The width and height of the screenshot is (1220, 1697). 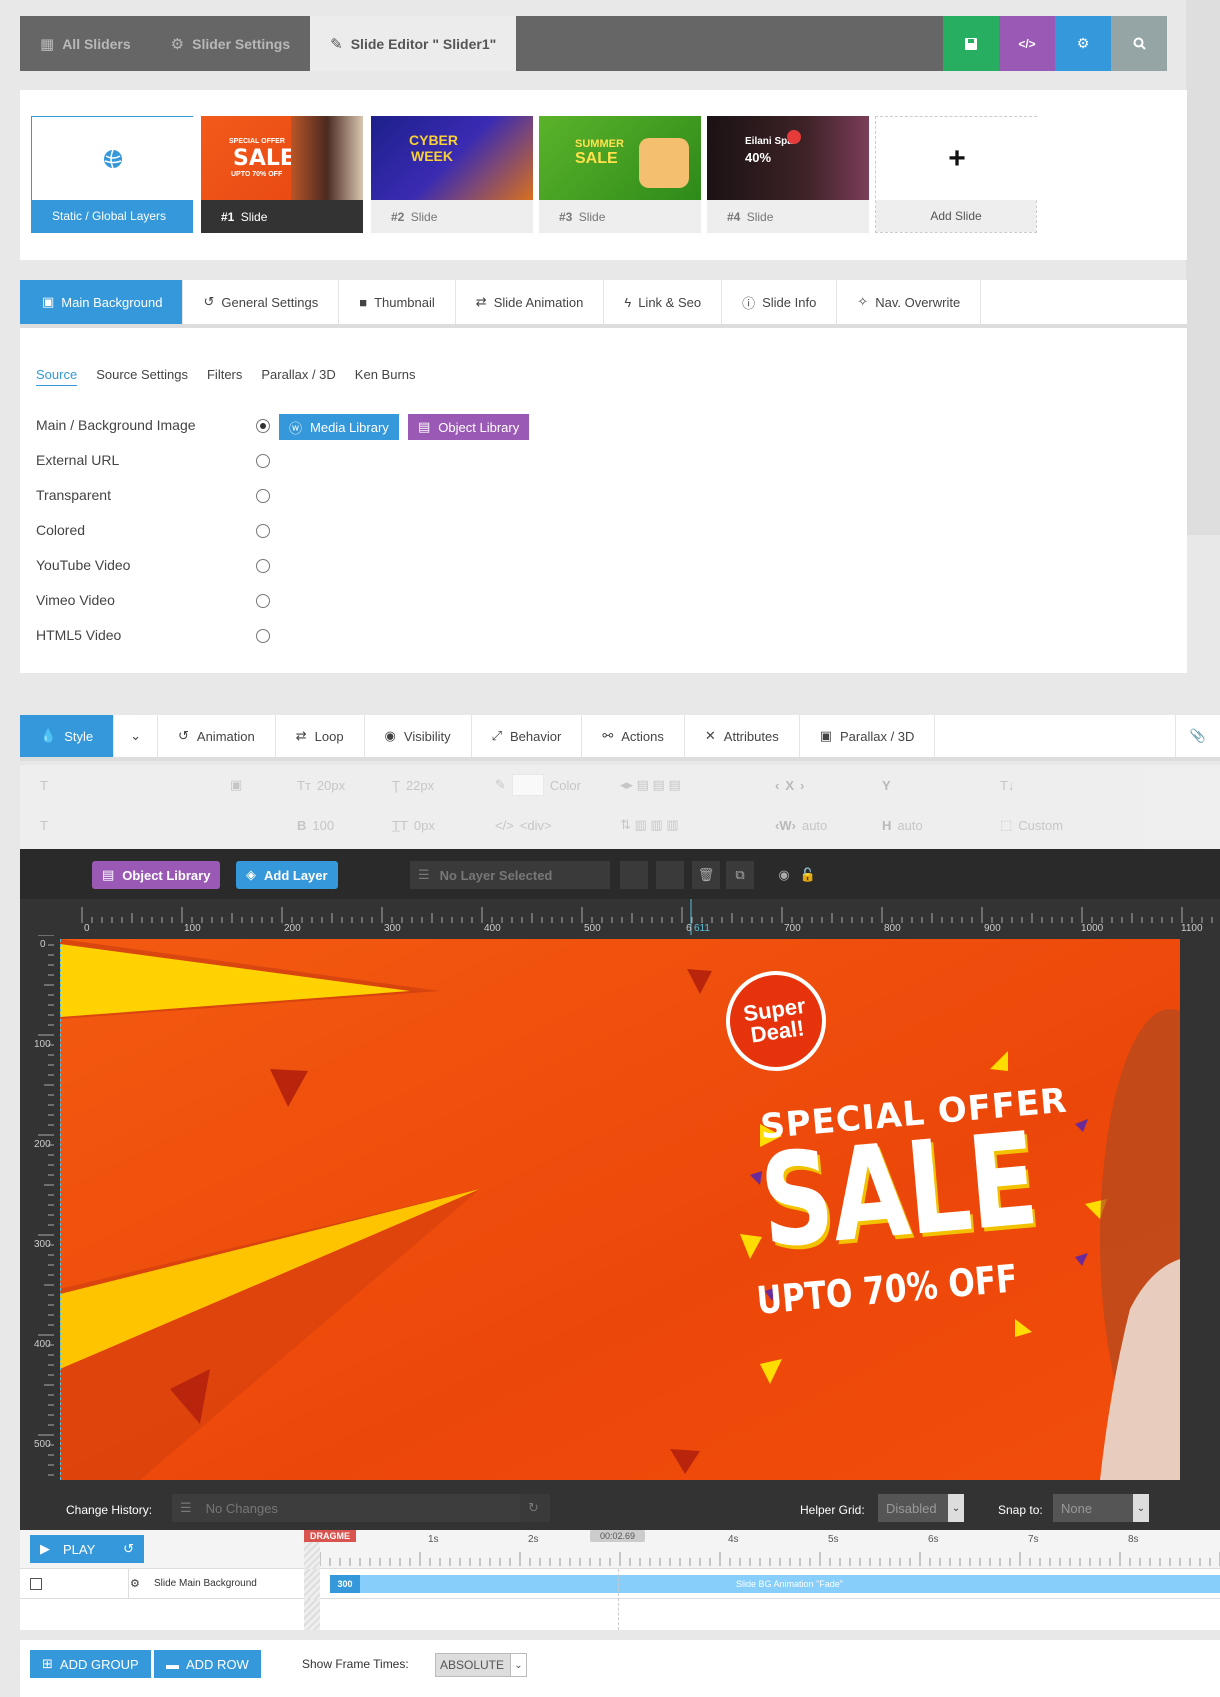 What do you see at coordinates (339, 427) in the screenshot?
I see `media-library-button: ⓦ Media Library` at bounding box center [339, 427].